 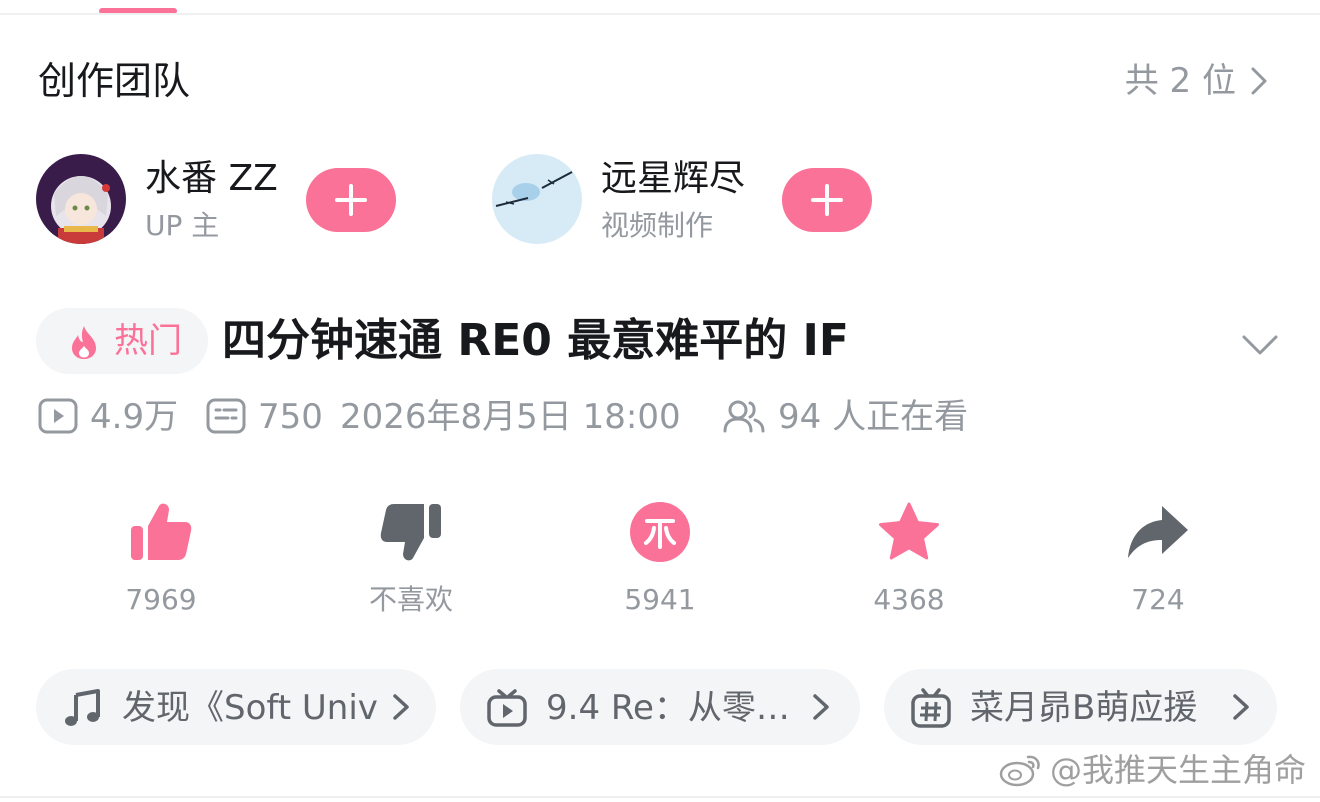 I want to click on creator-card-shuifan: 水番 ZZ UP 主, so click(x=221, y=200).